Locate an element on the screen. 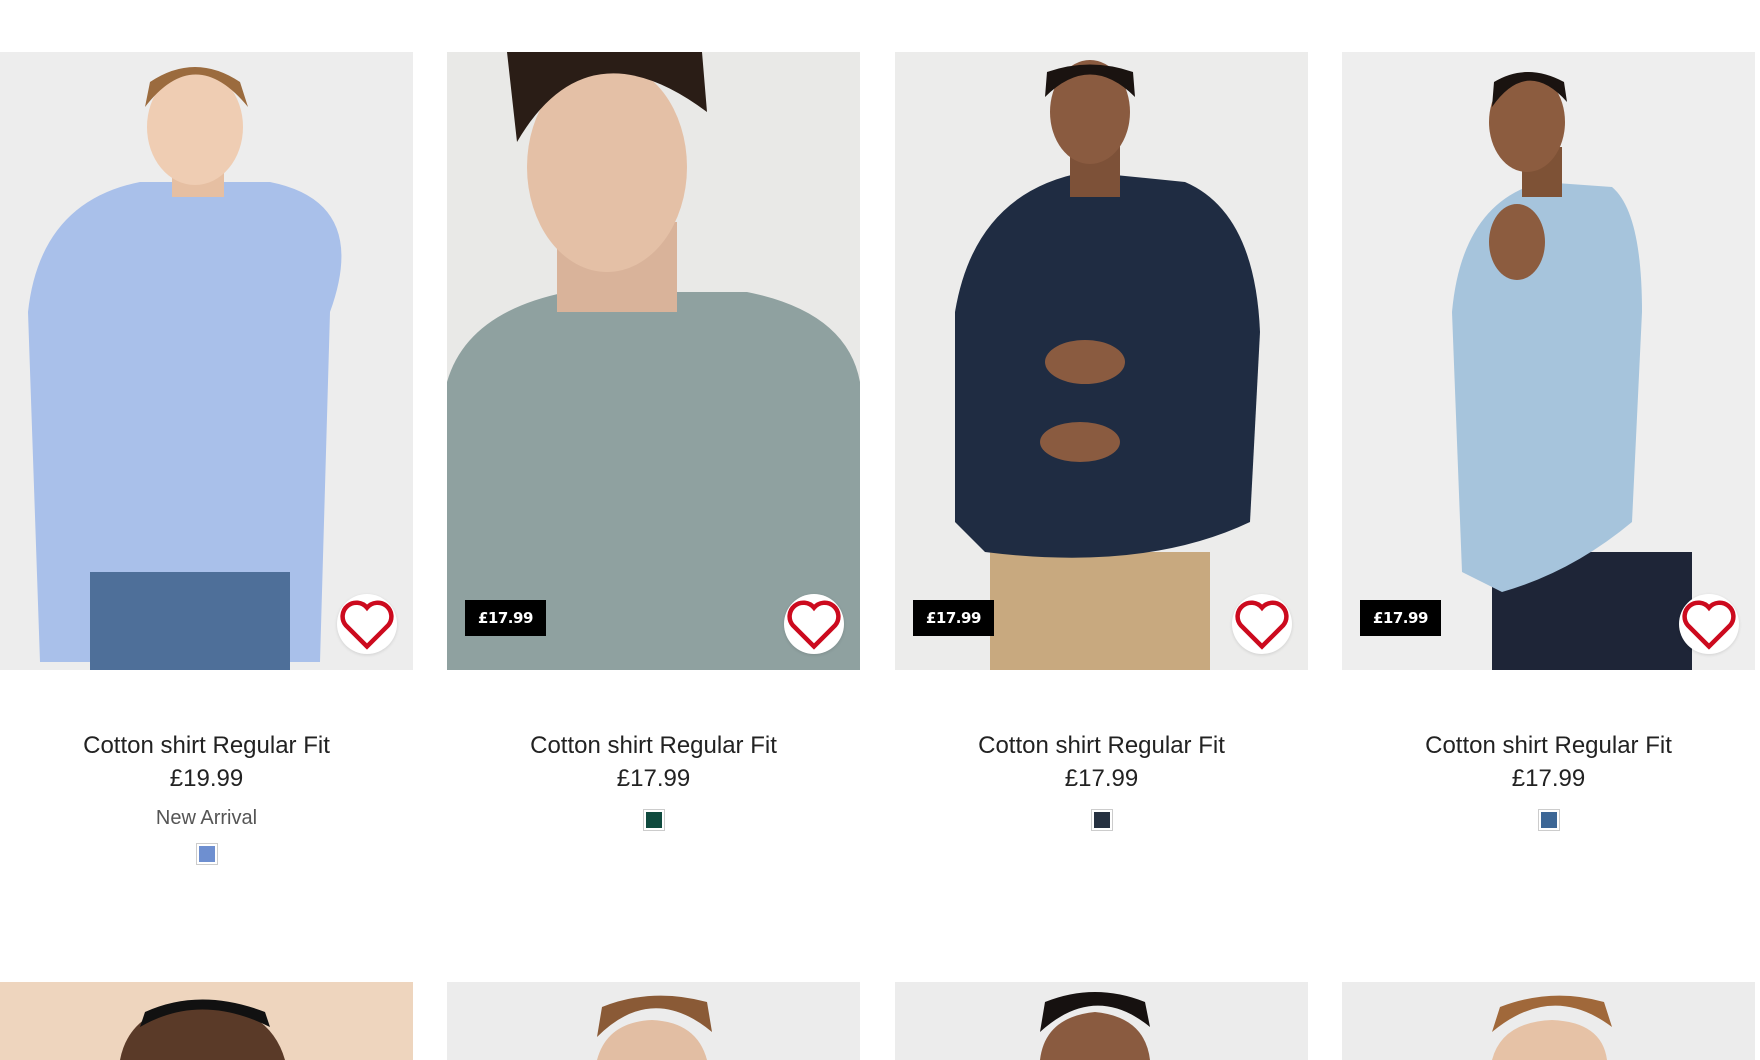  new-arrival-label: New Arrival is located at coordinates (206, 818).